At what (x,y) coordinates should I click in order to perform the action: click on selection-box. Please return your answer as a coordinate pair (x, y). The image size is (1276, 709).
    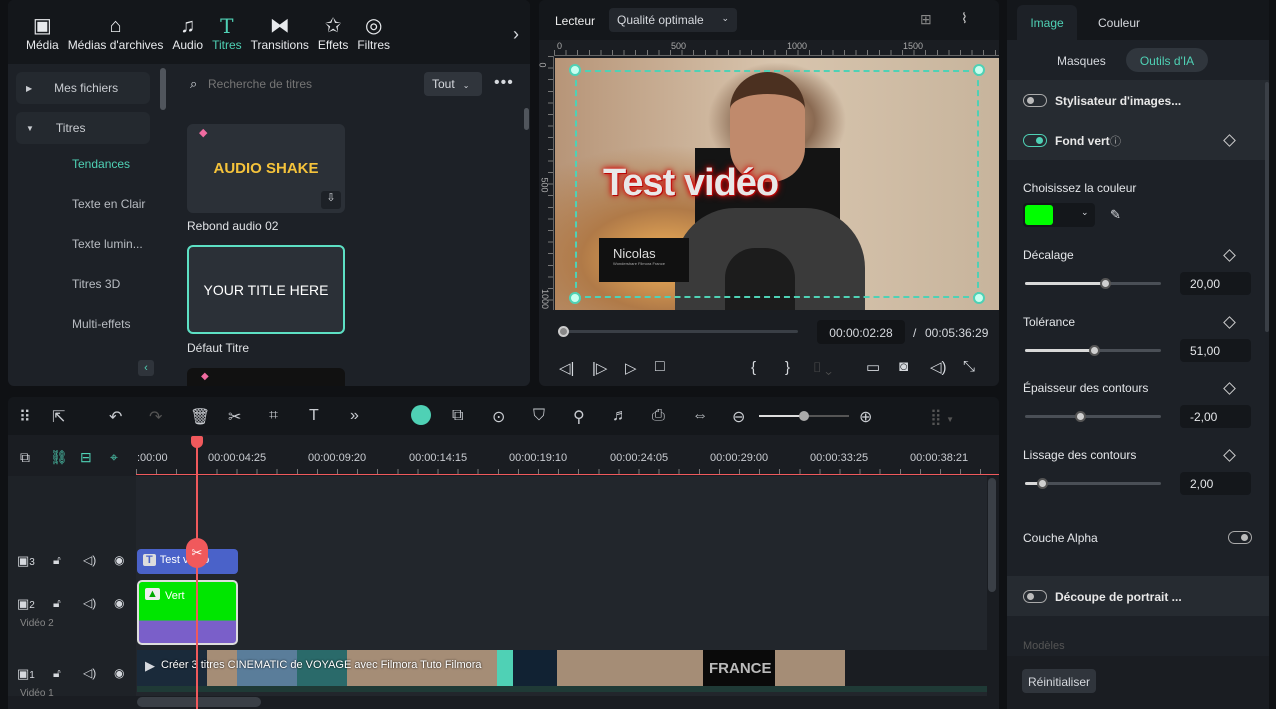
    Looking at the image, I should click on (777, 184).